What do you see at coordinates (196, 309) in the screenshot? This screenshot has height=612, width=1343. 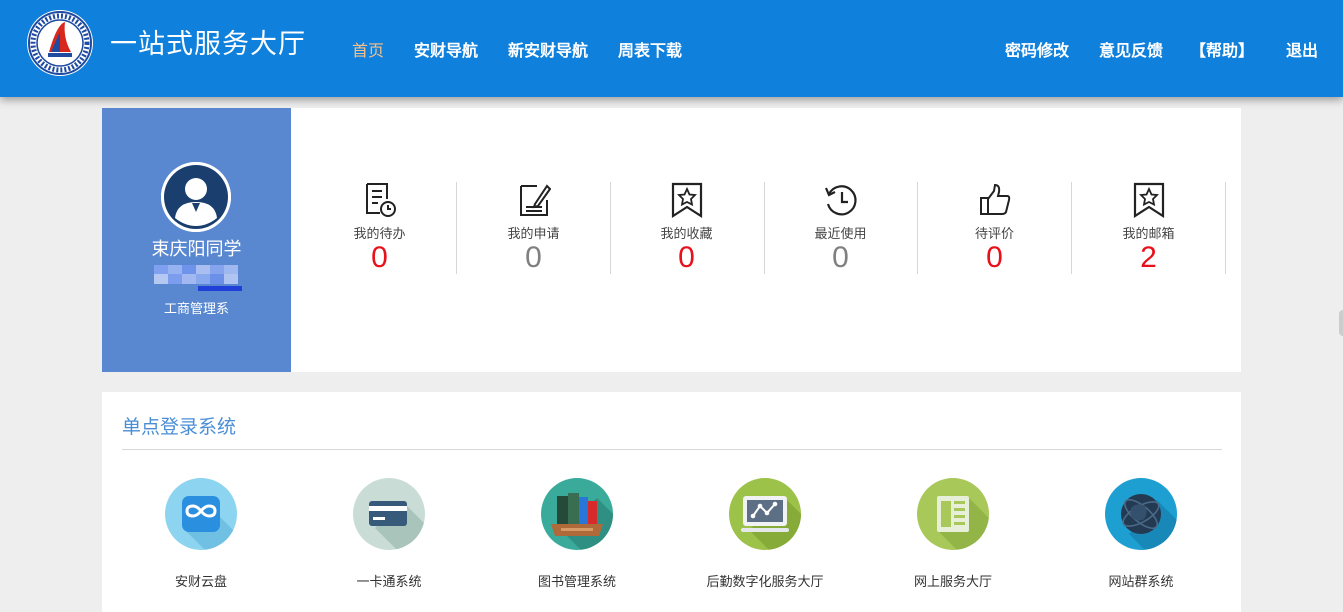 I see `department: 工商管理系` at bounding box center [196, 309].